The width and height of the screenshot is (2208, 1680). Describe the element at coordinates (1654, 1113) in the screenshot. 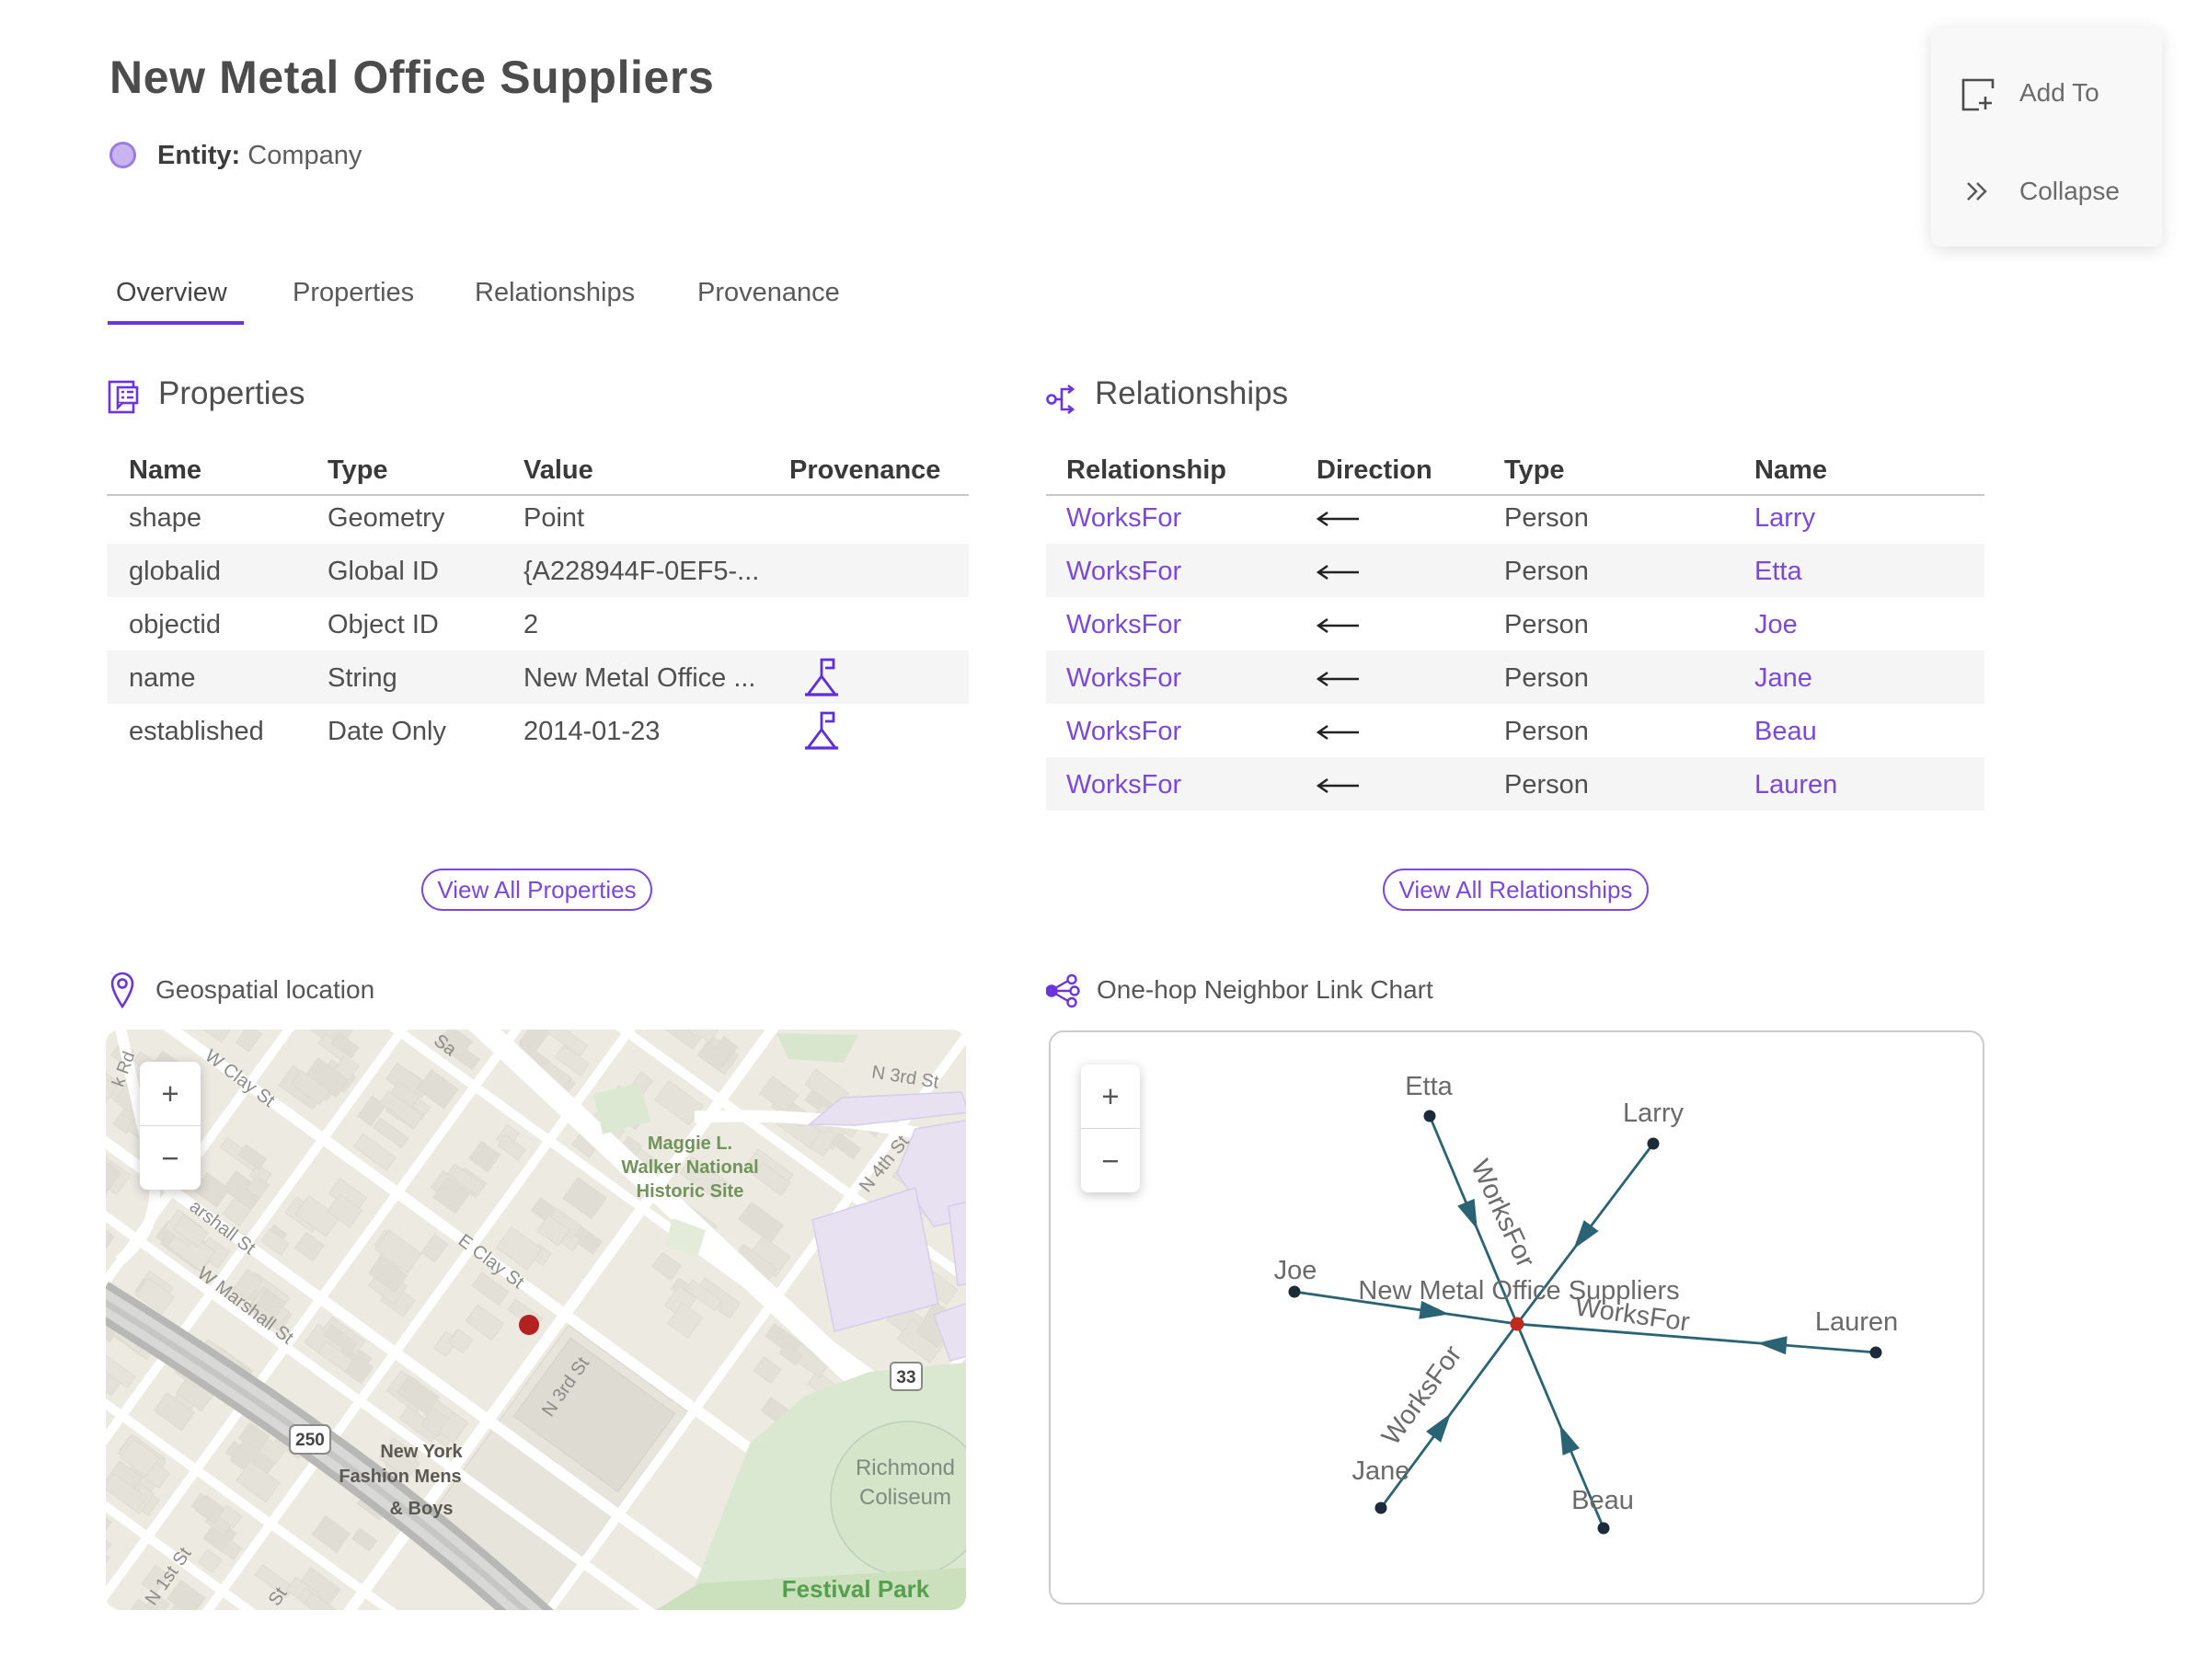

I see `svg-text: Larry` at that location.